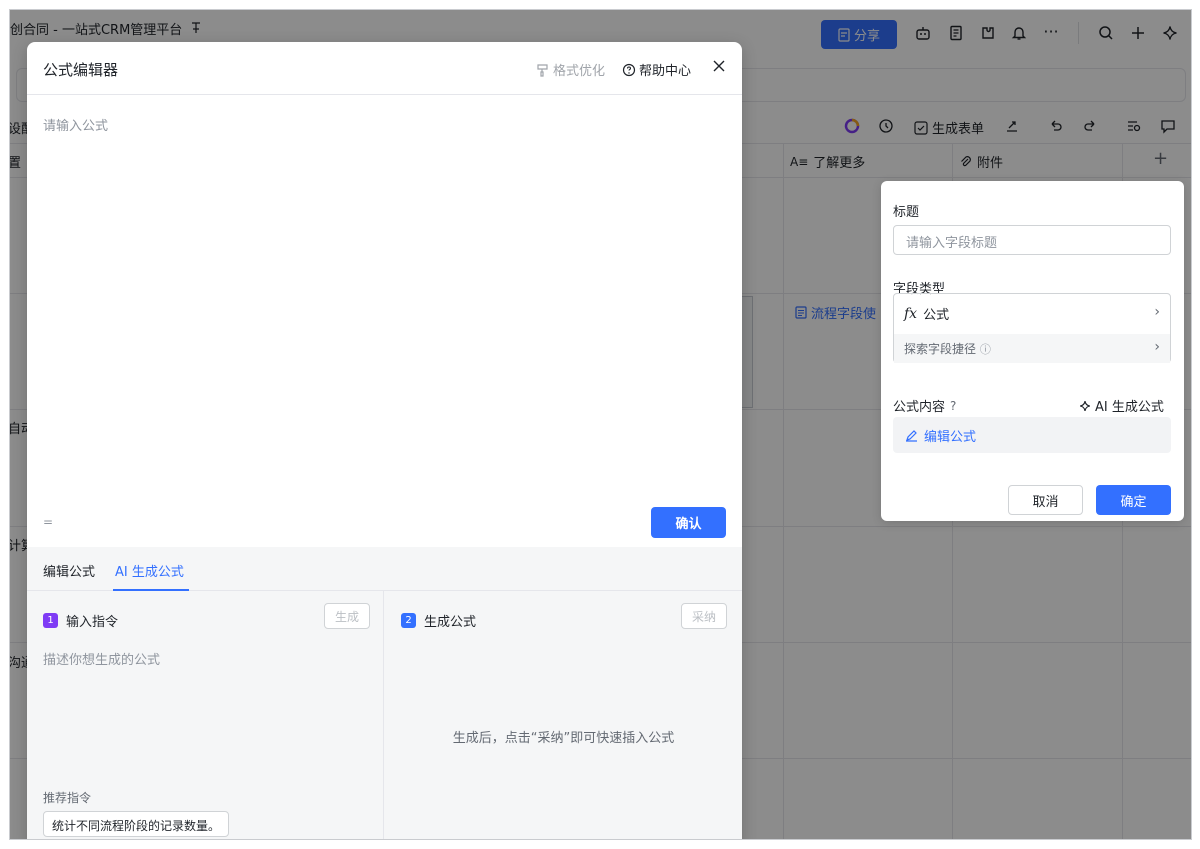 The height and width of the screenshot is (849, 1200). I want to click on format-optimize-button: 格式优化, so click(570, 69).